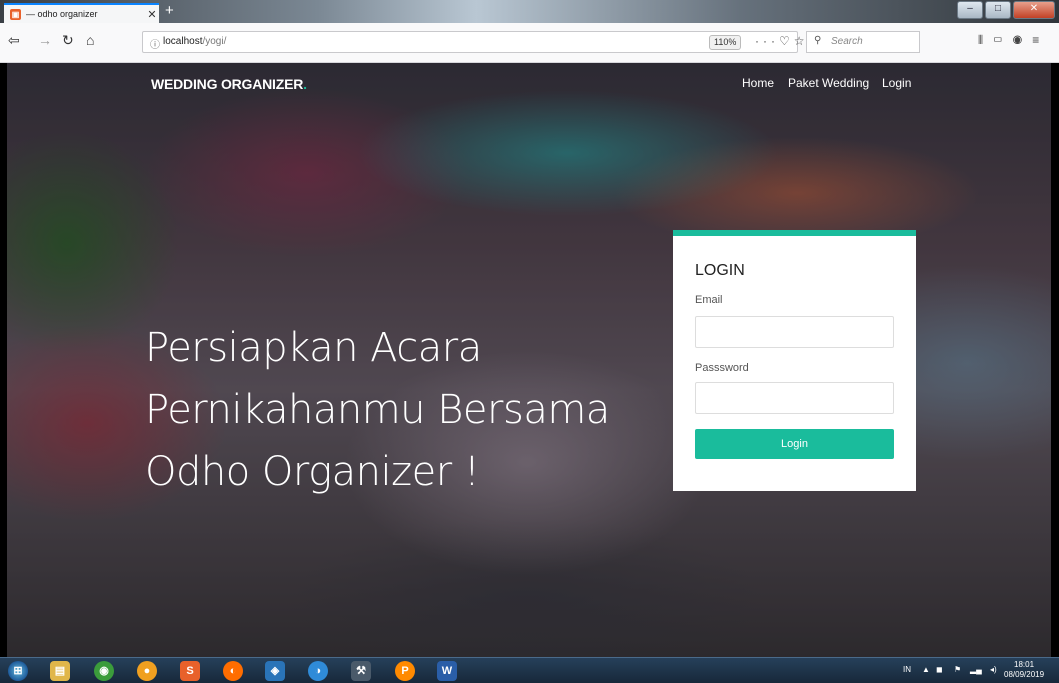  Describe the element at coordinates (14, 40) in the screenshot. I see `back-icon: ⇦` at that location.